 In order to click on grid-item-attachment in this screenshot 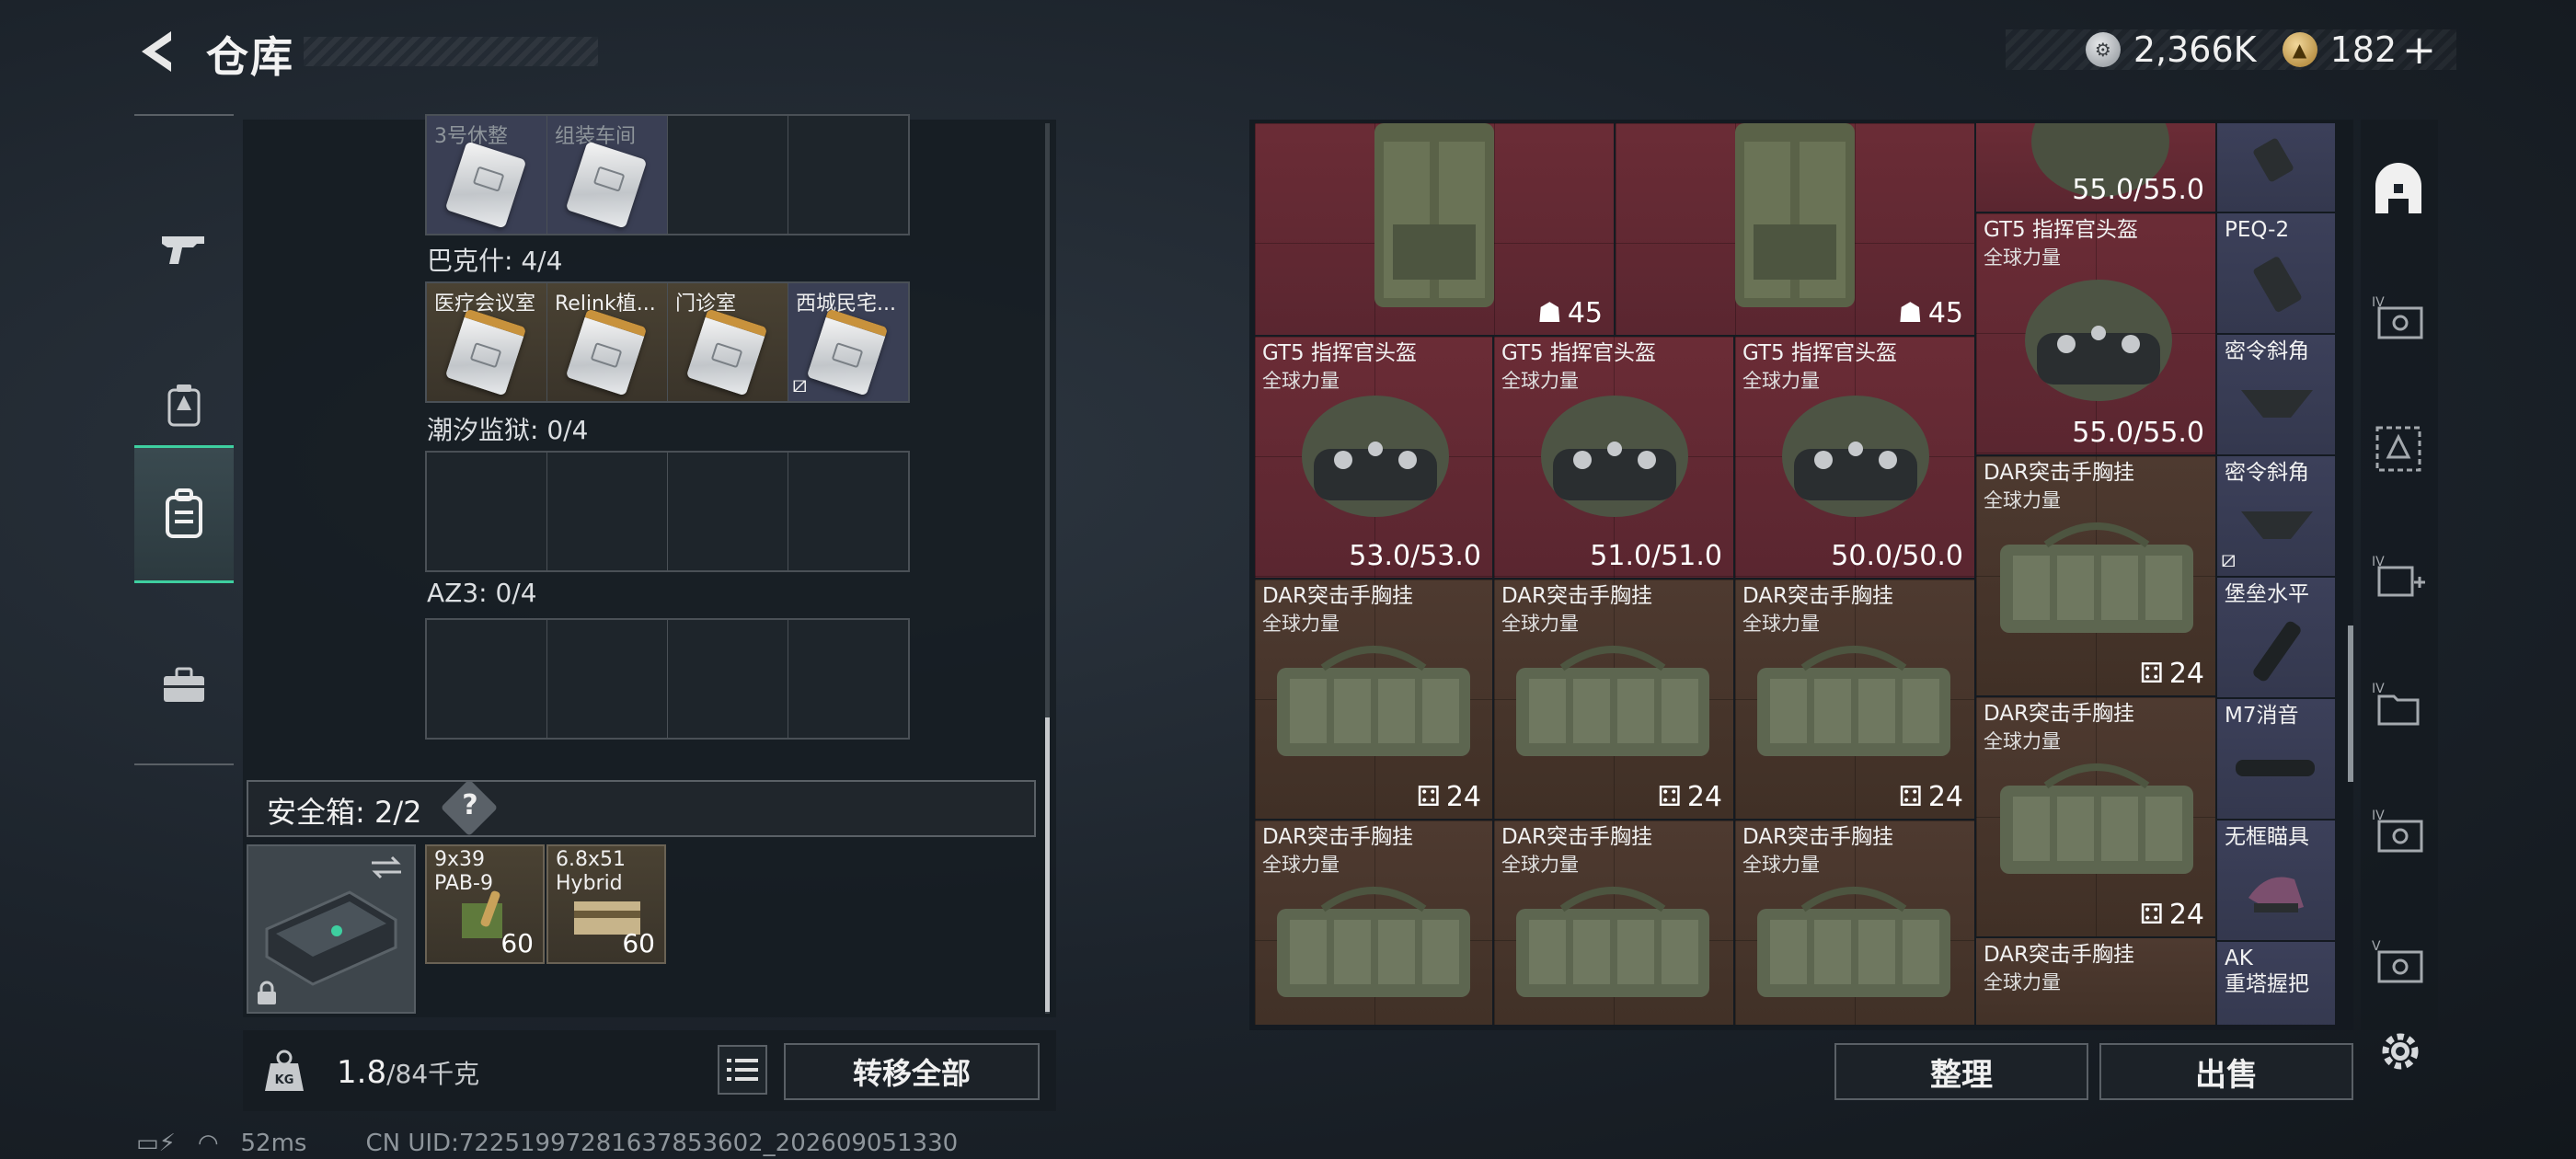, I will do `click(2276, 167)`.